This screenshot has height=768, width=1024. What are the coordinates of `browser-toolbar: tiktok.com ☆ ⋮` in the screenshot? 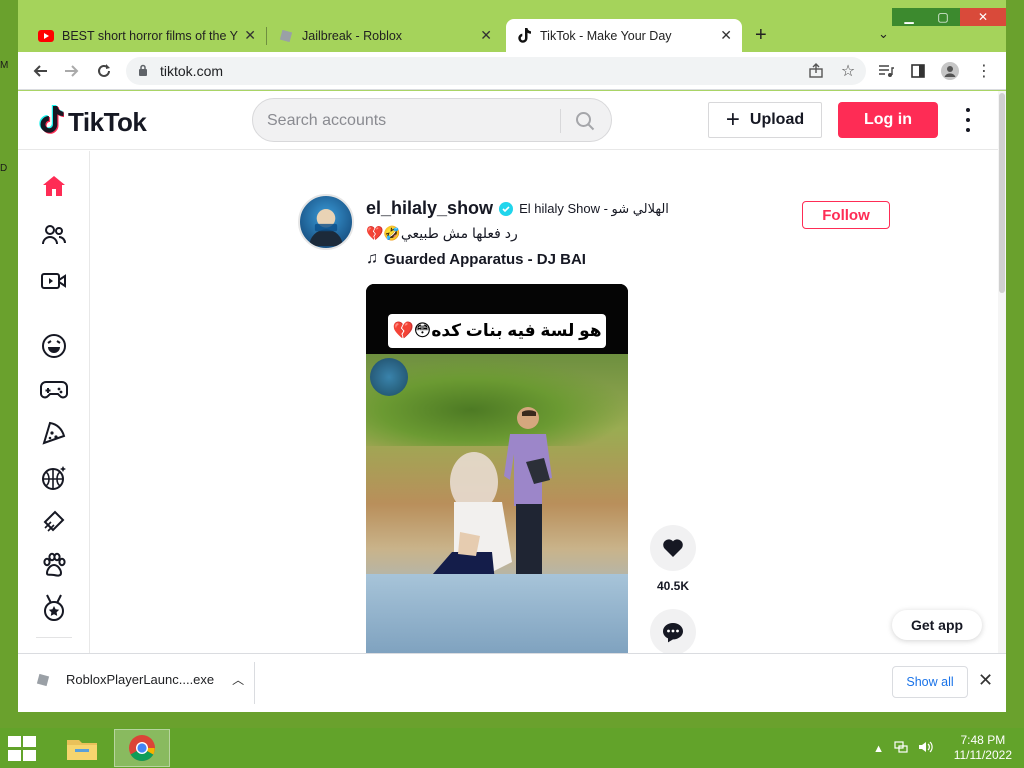 It's located at (512, 71).